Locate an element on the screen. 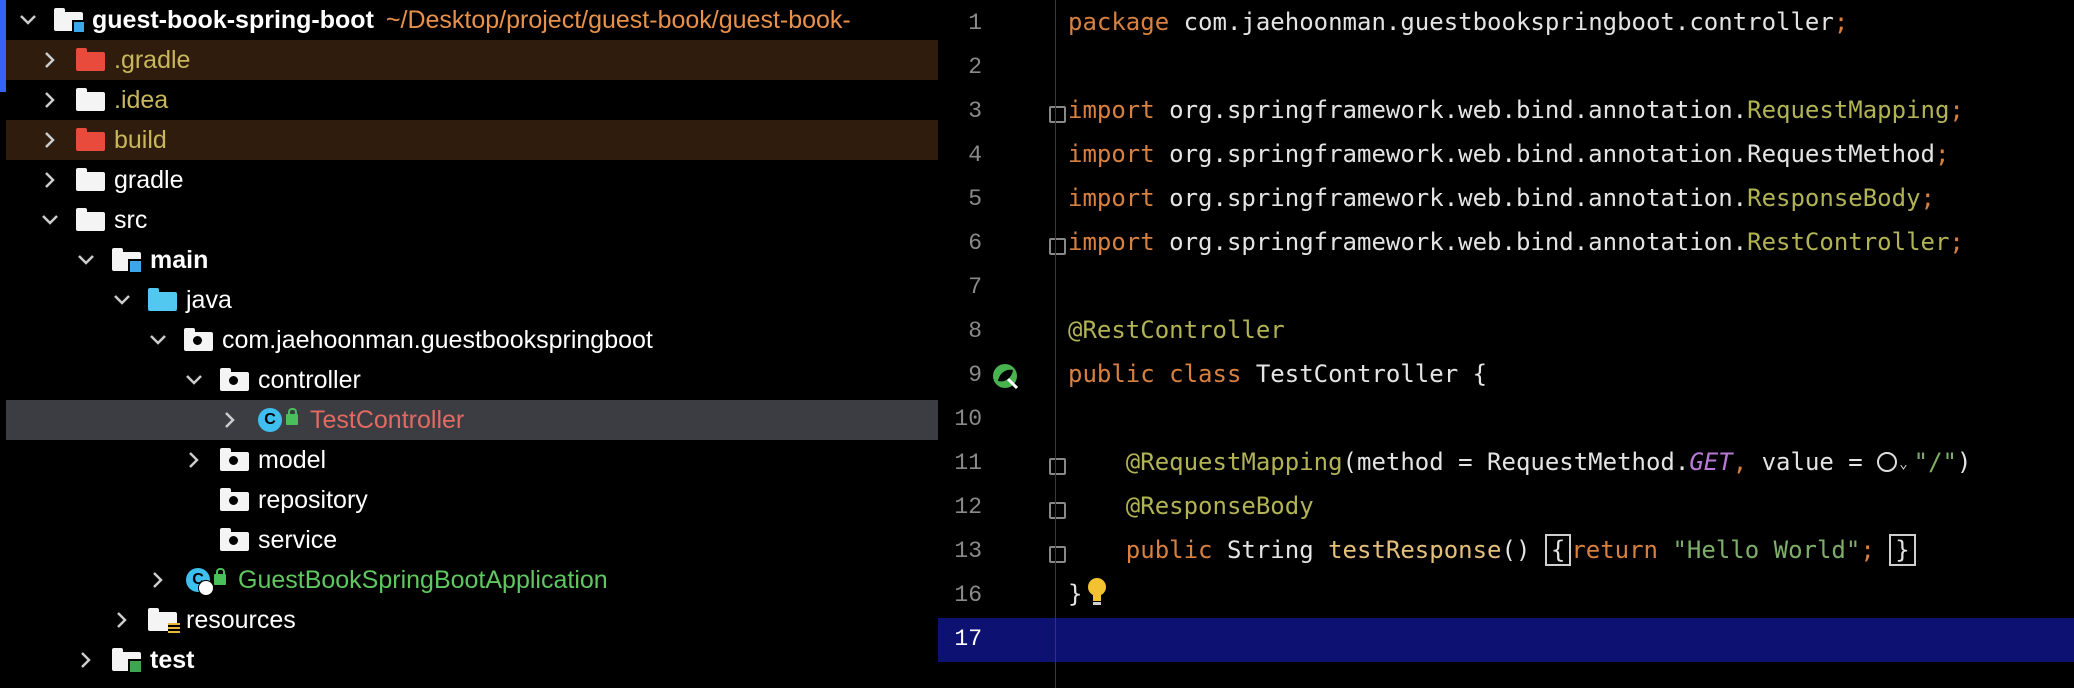 The image size is (2074, 688). spring-bean-gutter-icon is located at coordinates (1005, 376).